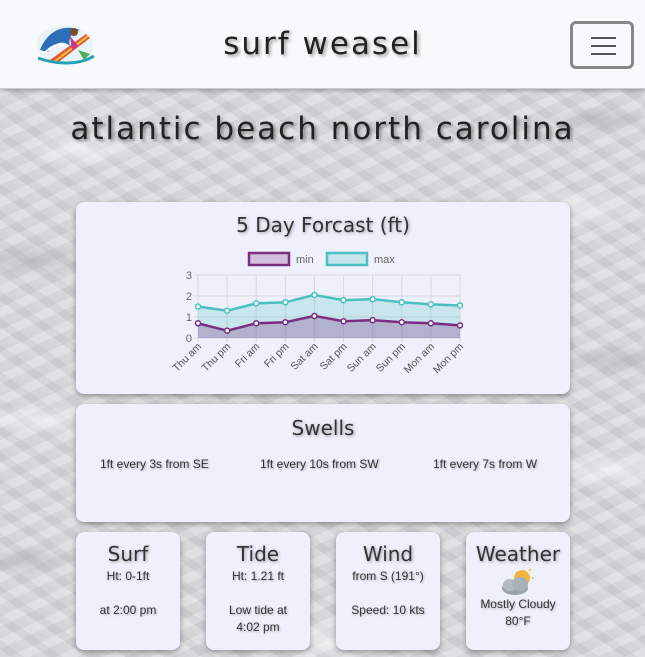 The width and height of the screenshot is (645, 657). Describe the element at coordinates (189, 276) in the screenshot. I see `y-tick-label: 3` at that location.